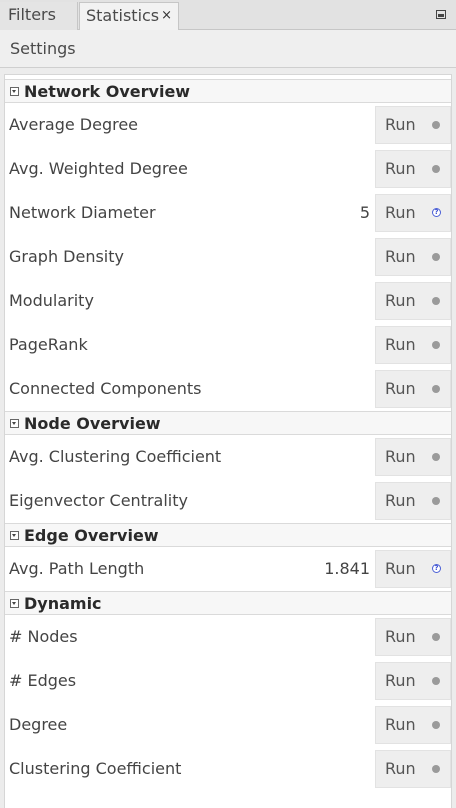 The height and width of the screenshot is (808, 456). I want to click on stat-row-edges: # Edges Run, so click(228, 681).